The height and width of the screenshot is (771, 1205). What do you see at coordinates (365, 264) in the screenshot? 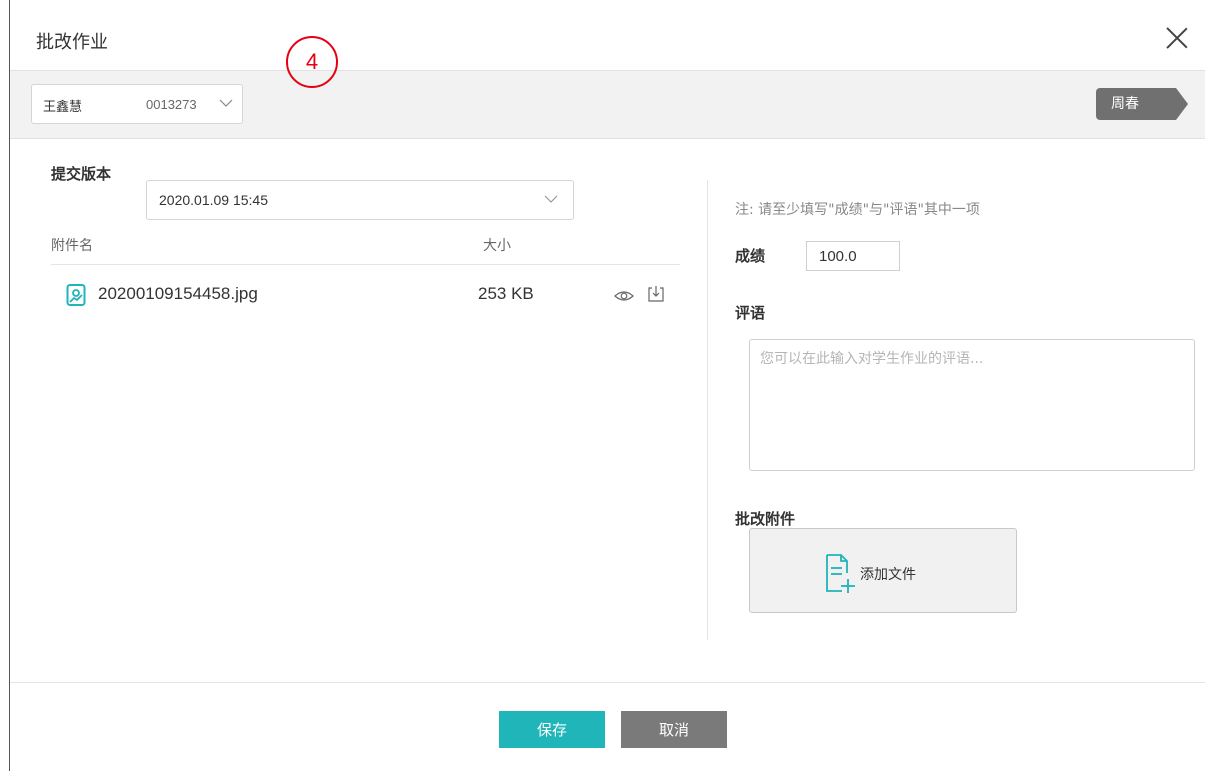
I see `table-header-divider` at bounding box center [365, 264].